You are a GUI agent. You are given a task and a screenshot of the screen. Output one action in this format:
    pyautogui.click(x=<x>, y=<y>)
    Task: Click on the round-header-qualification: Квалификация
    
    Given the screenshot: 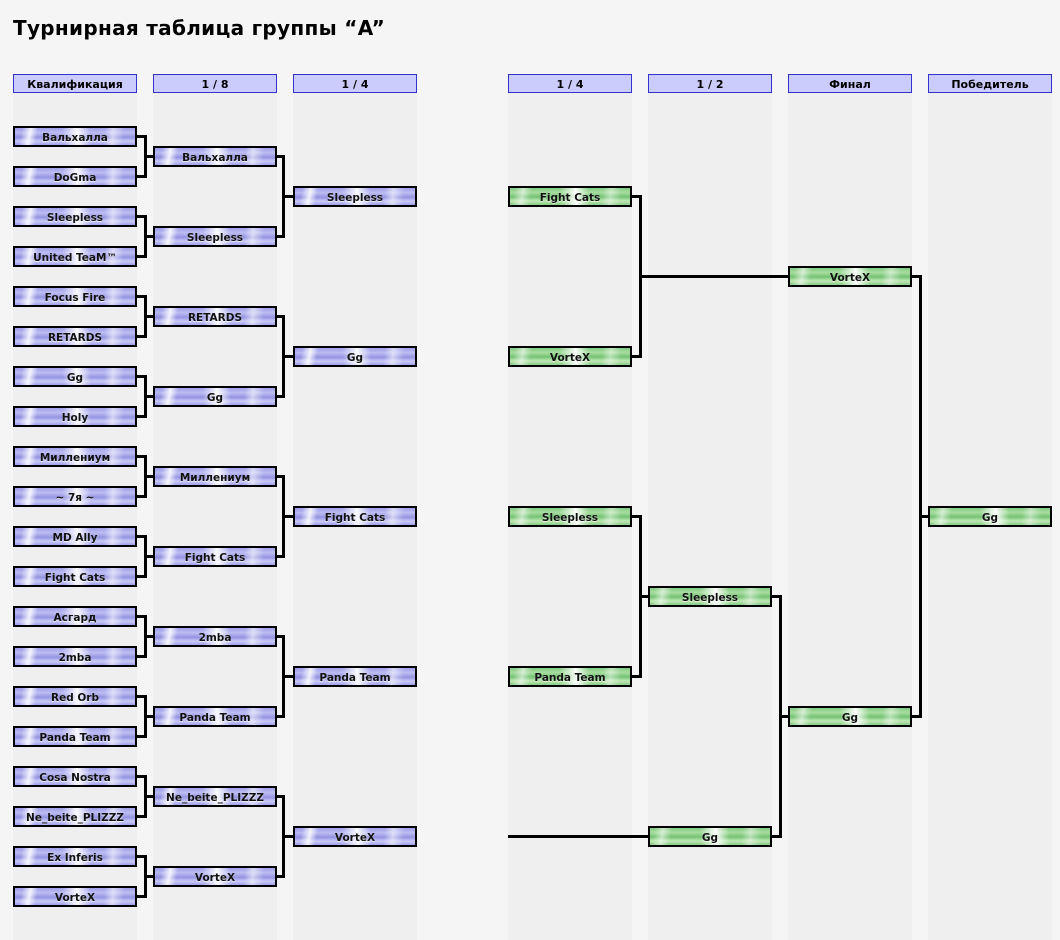 What is the action you would take?
    pyautogui.click(x=75, y=83)
    